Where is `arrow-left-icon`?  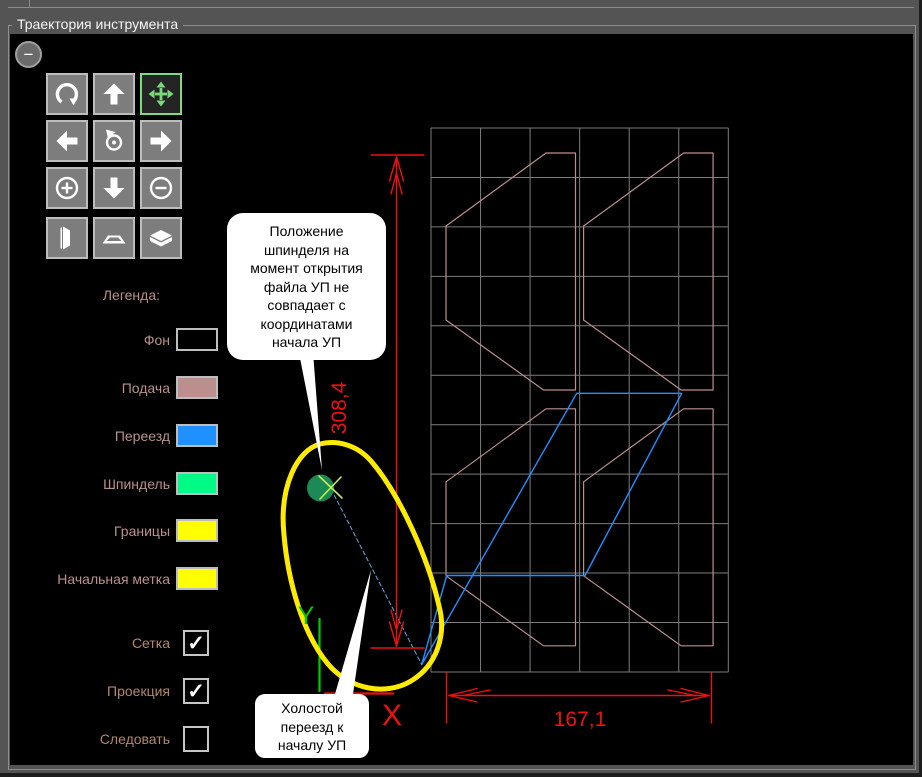
arrow-left-icon is located at coordinates (67, 141).